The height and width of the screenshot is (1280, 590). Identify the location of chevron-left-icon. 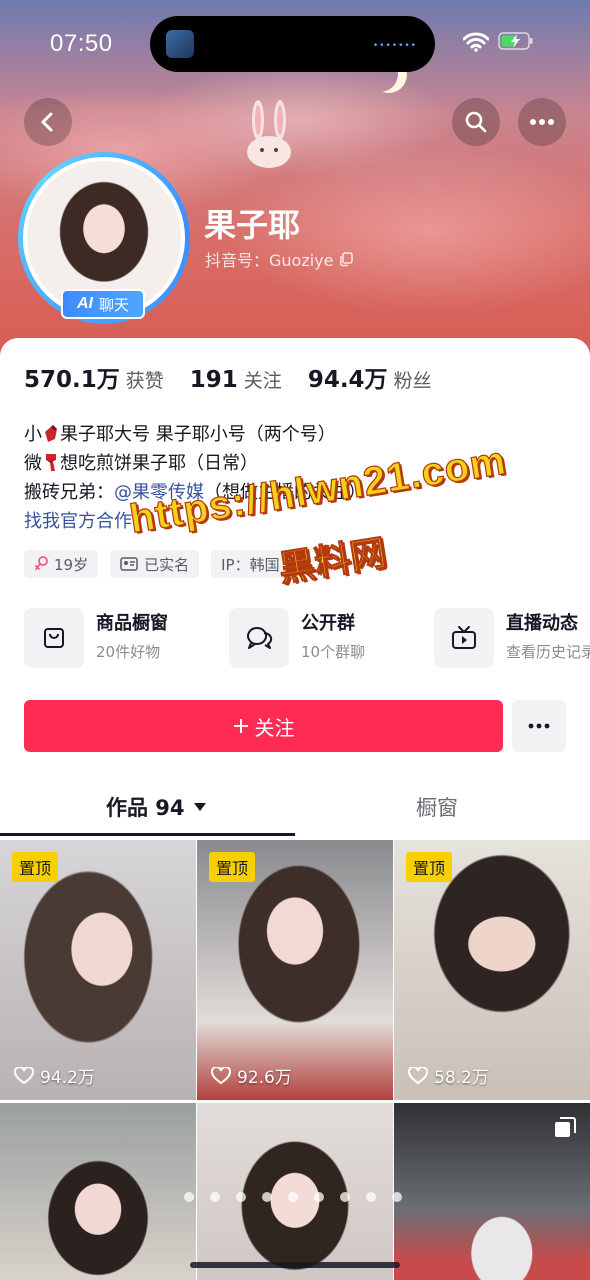
(47, 122).